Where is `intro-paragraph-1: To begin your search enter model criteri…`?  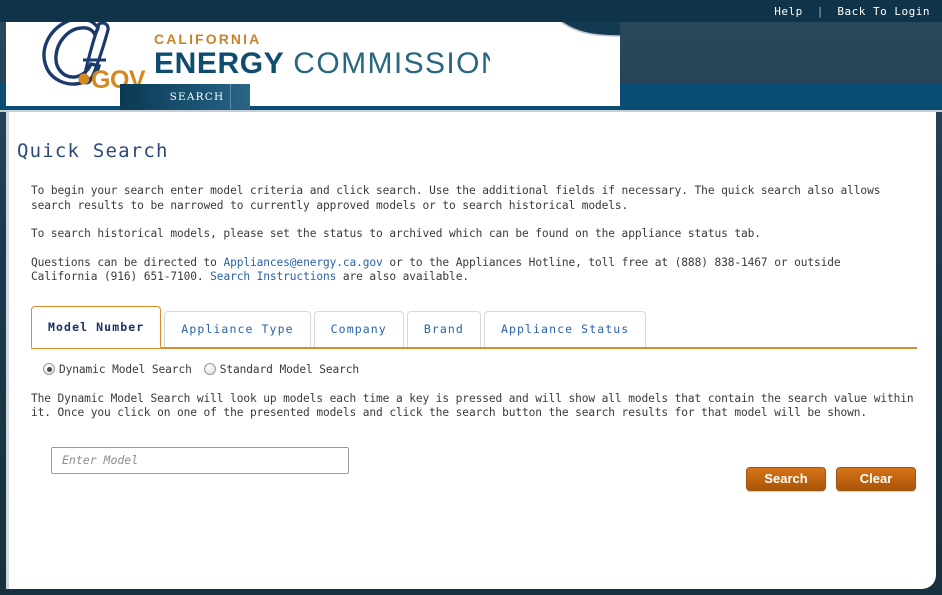
intro-paragraph-1: To begin your search enter model criteri… is located at coordinates (456, 198).